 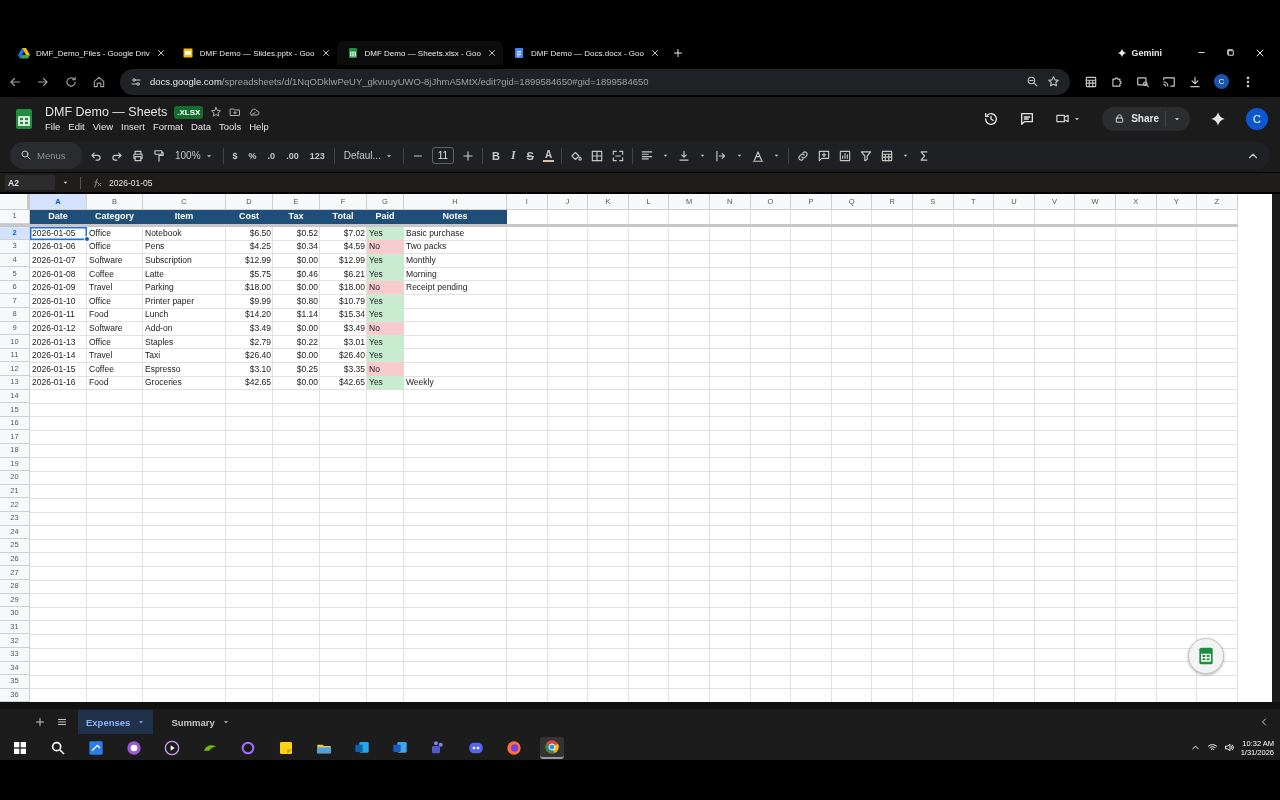 What do you see at coordinates (260, 342) in the screenshot?
I see `table-cell-text: $2.79` at bounding box center [260, 342].